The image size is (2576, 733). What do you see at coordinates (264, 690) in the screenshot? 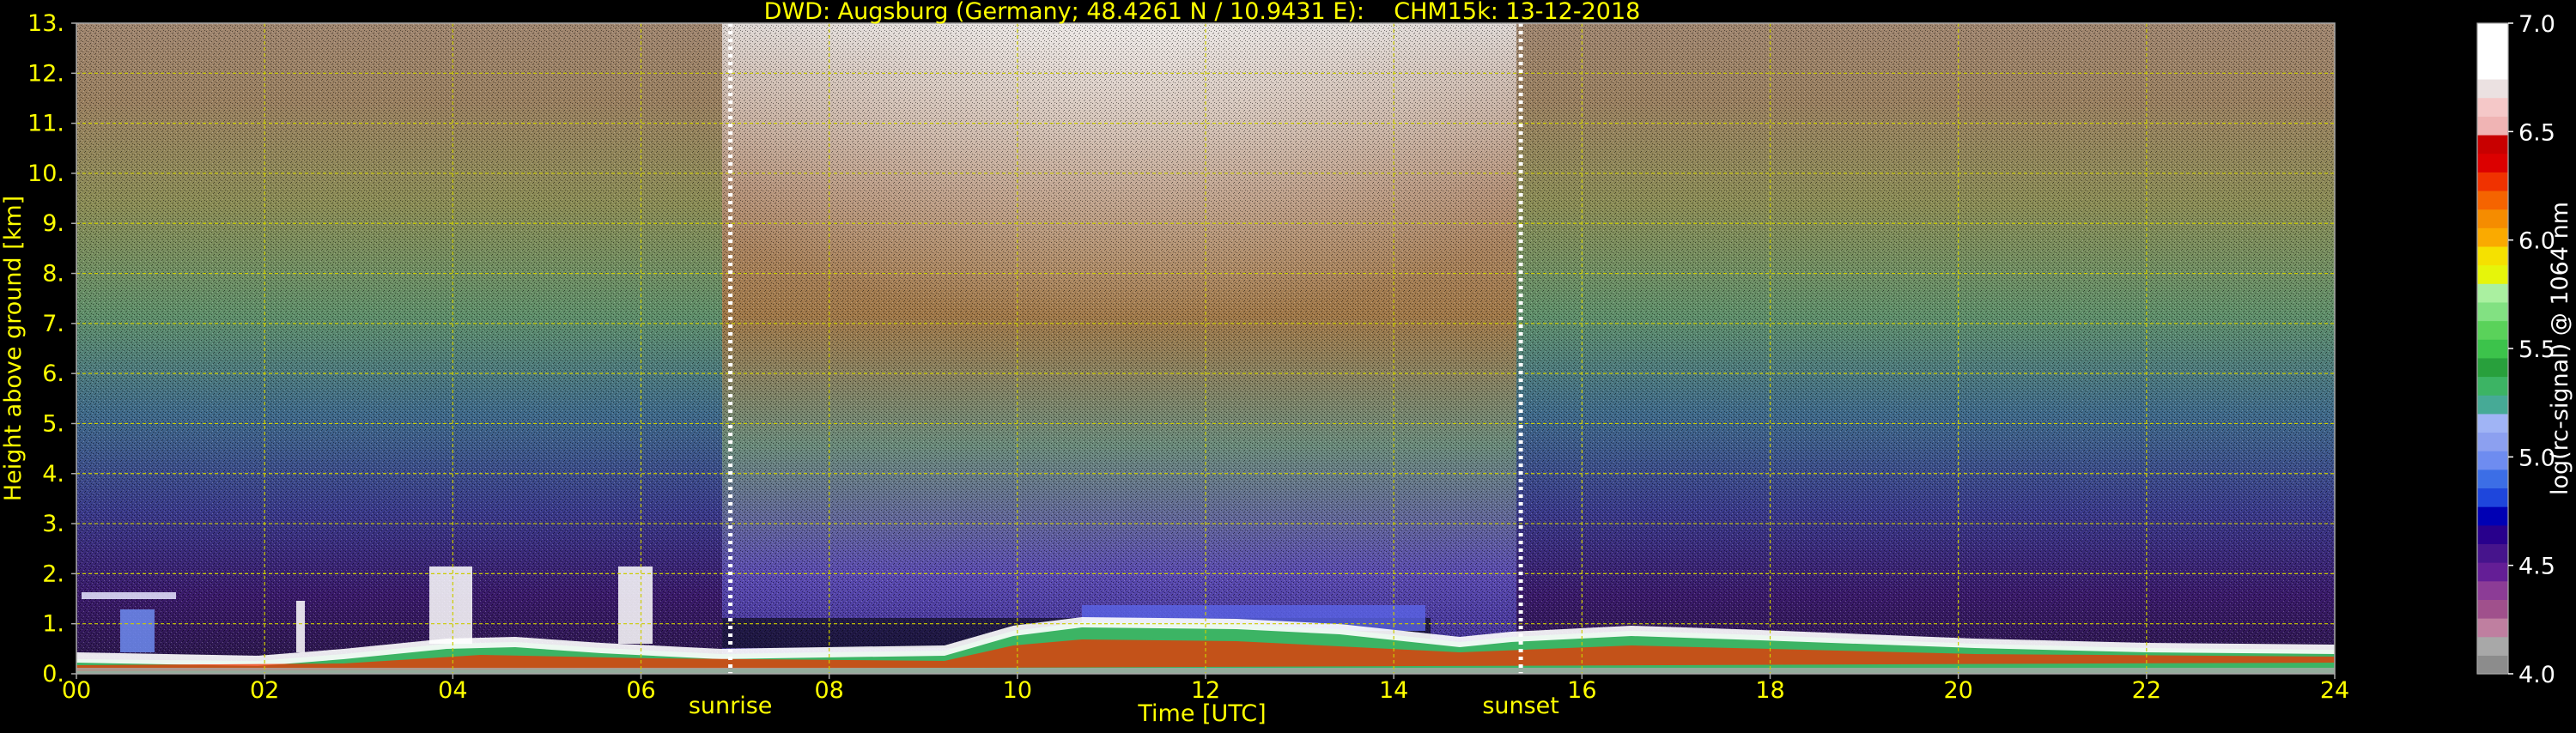
I see `x-tick-label: 02` at bounding box center [264, 690].